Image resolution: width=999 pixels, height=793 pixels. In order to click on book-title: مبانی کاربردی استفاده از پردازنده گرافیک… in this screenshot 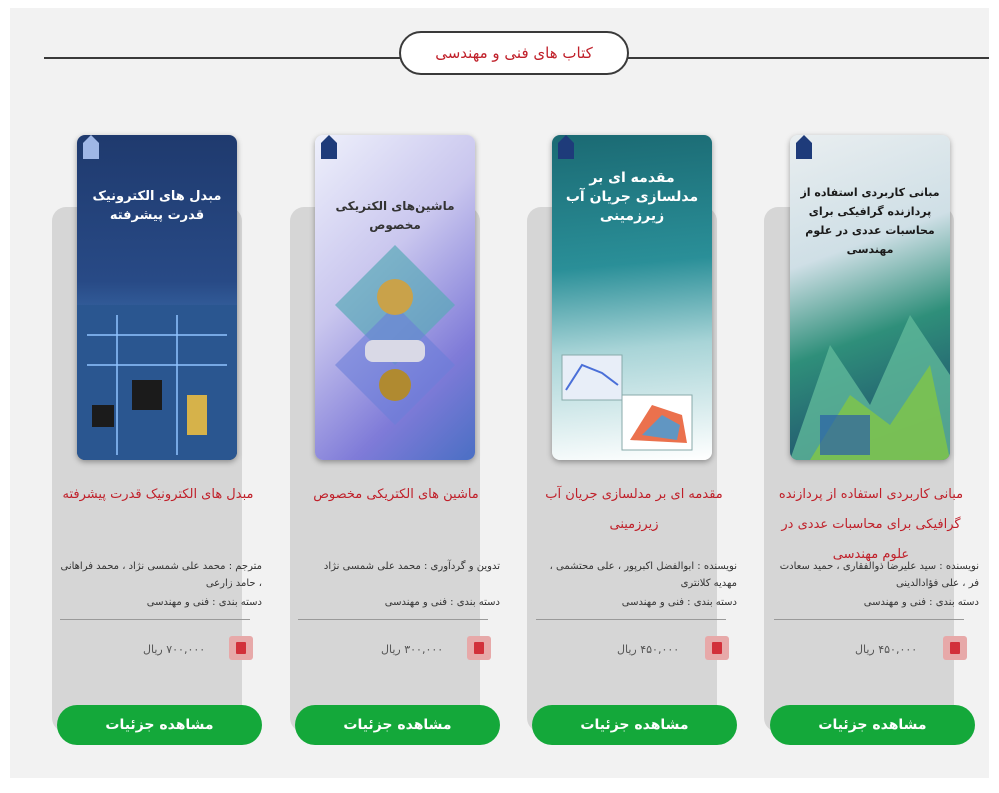, I will do `click(871, 525)`.